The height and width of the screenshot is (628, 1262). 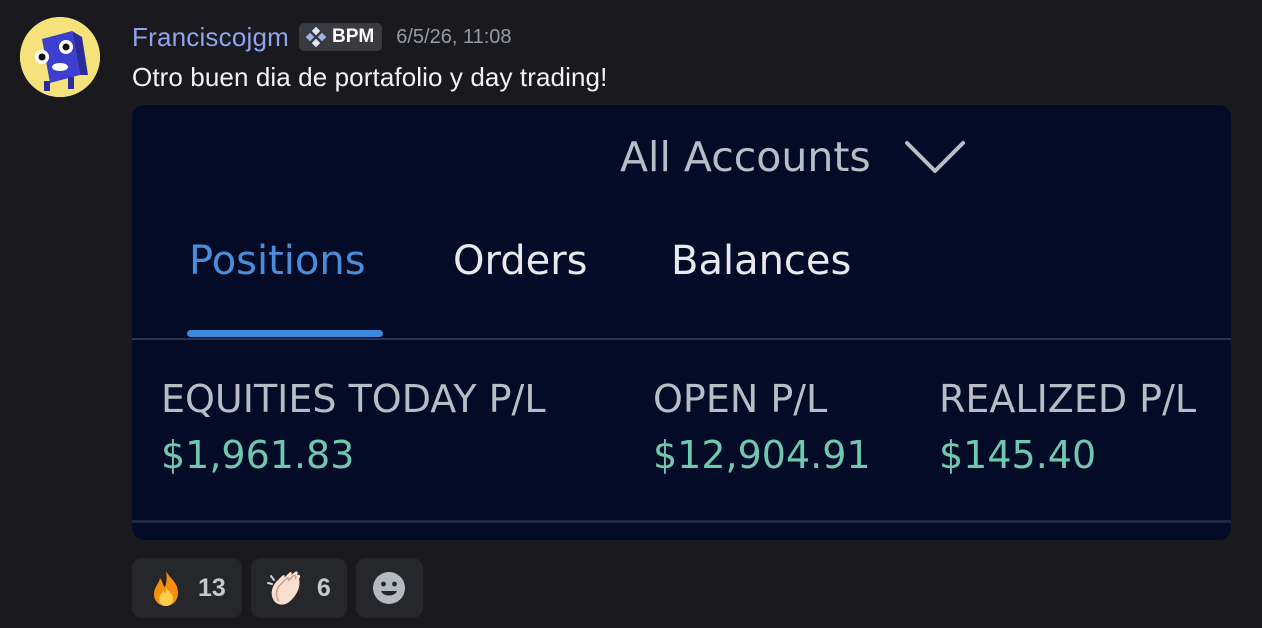 I want to click on tab-orders: Orders, so click(x=520, y=261).